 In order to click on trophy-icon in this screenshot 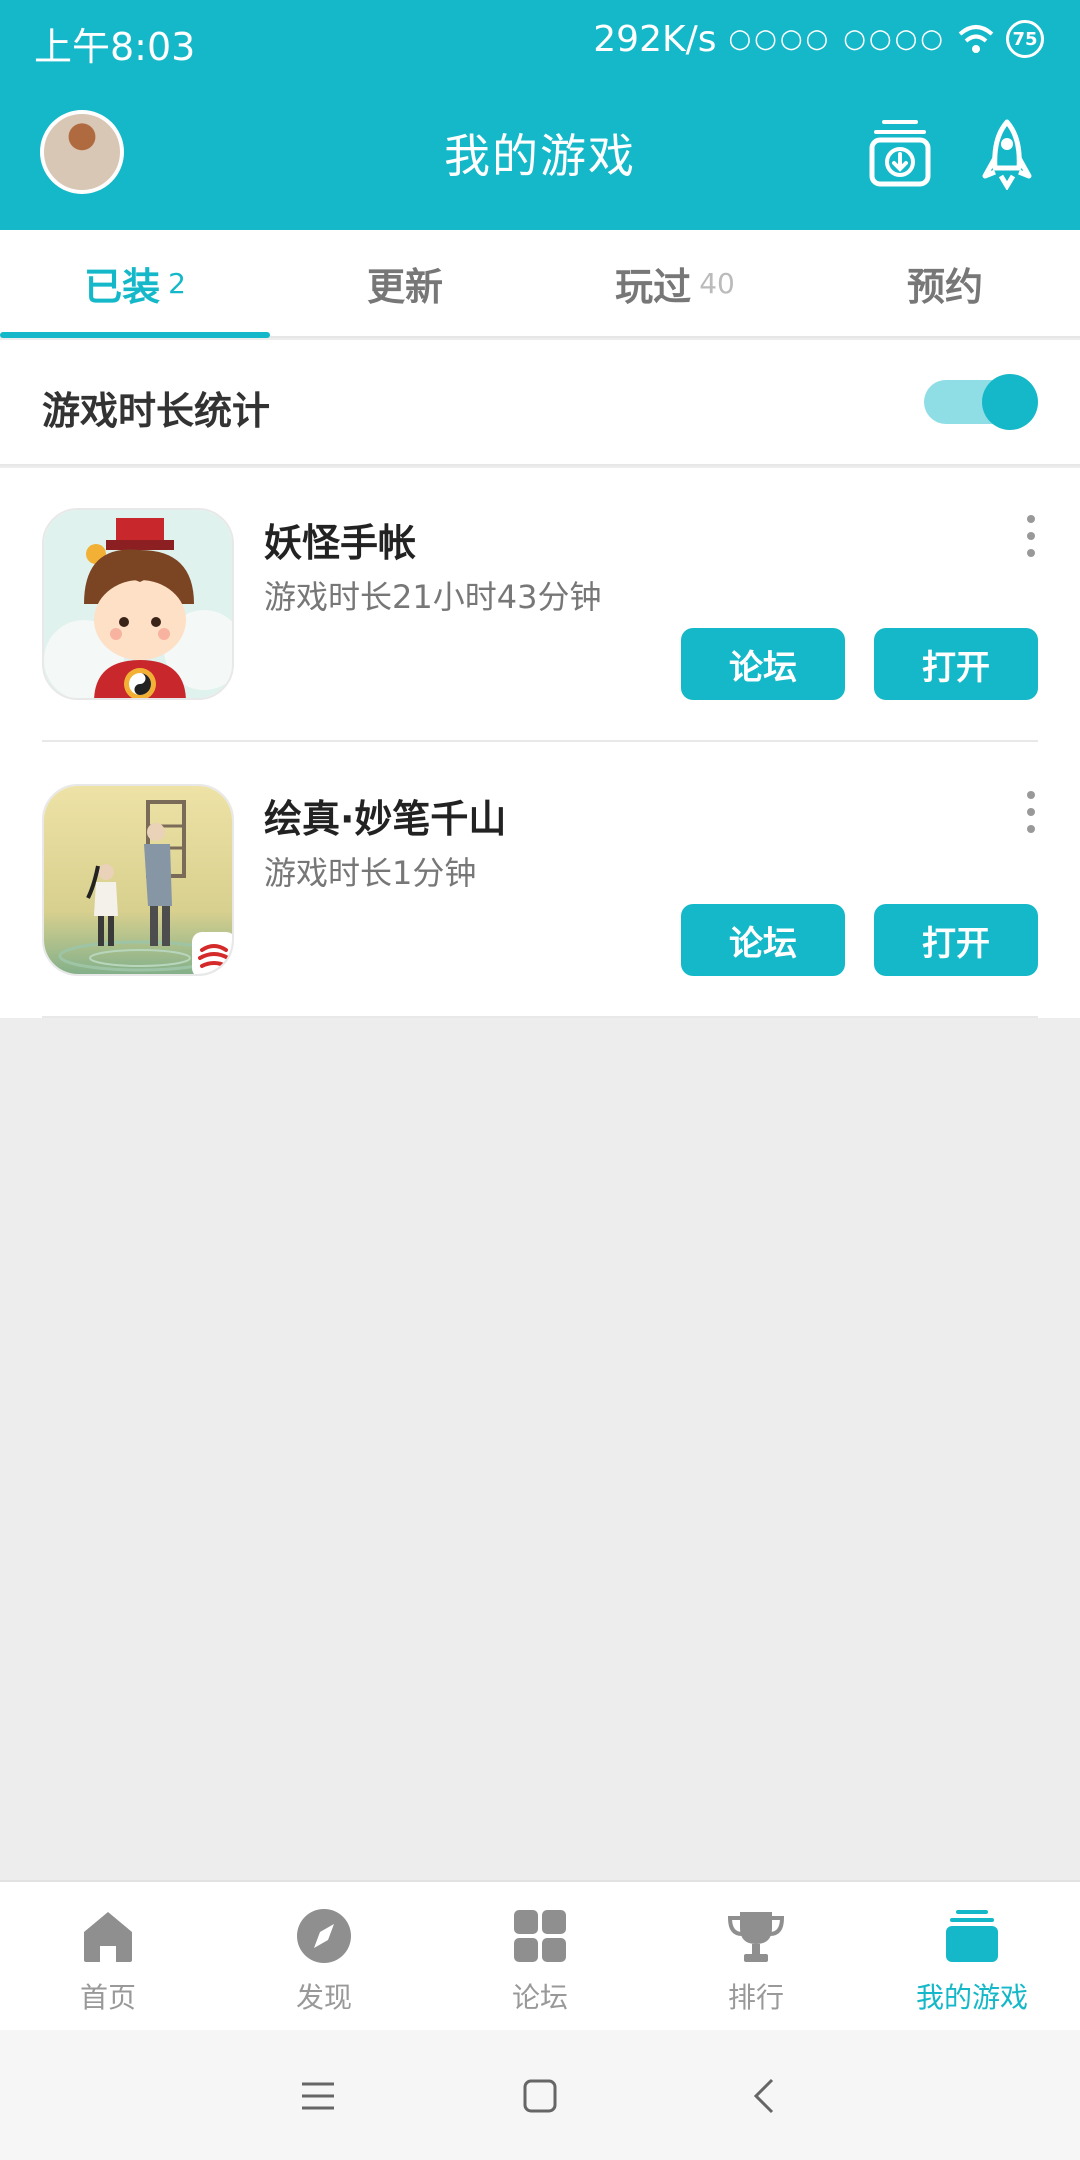, I will do `click(756, 1937)`.